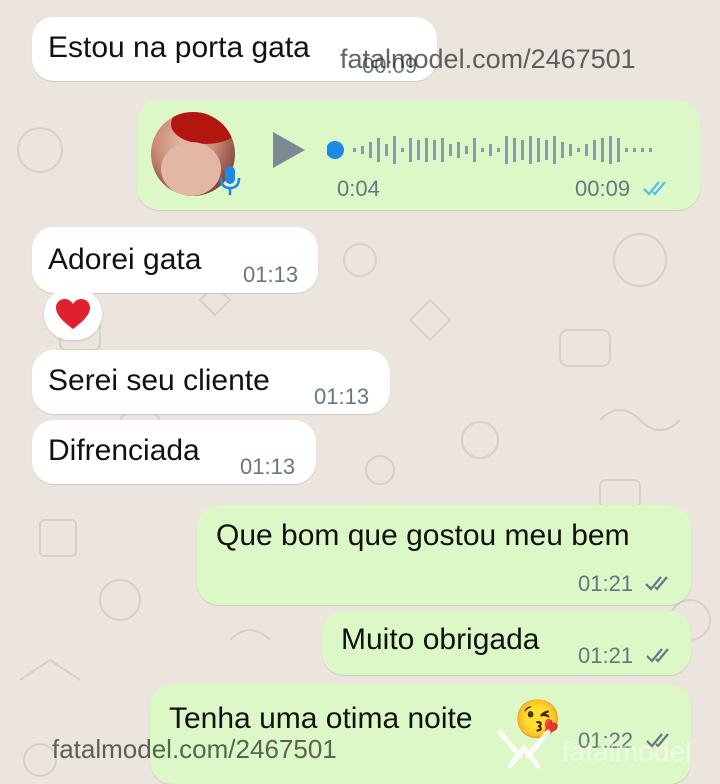 Image resolution: width=720 pixels, height=784 pixels. What do you see at coordinates (488, 59) in the screenshot?
I see `watermark-top: fatalmodel.com/2467501` at bounding box center [488, 59].